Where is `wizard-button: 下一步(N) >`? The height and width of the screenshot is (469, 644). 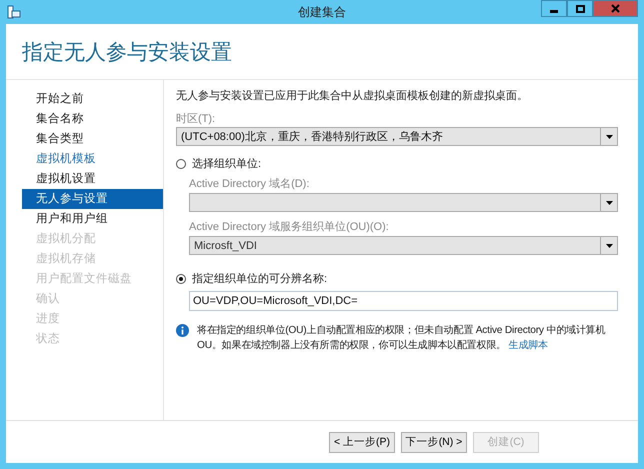 wizard-button: 下一步(N) > is located at coordinates (434, 442).